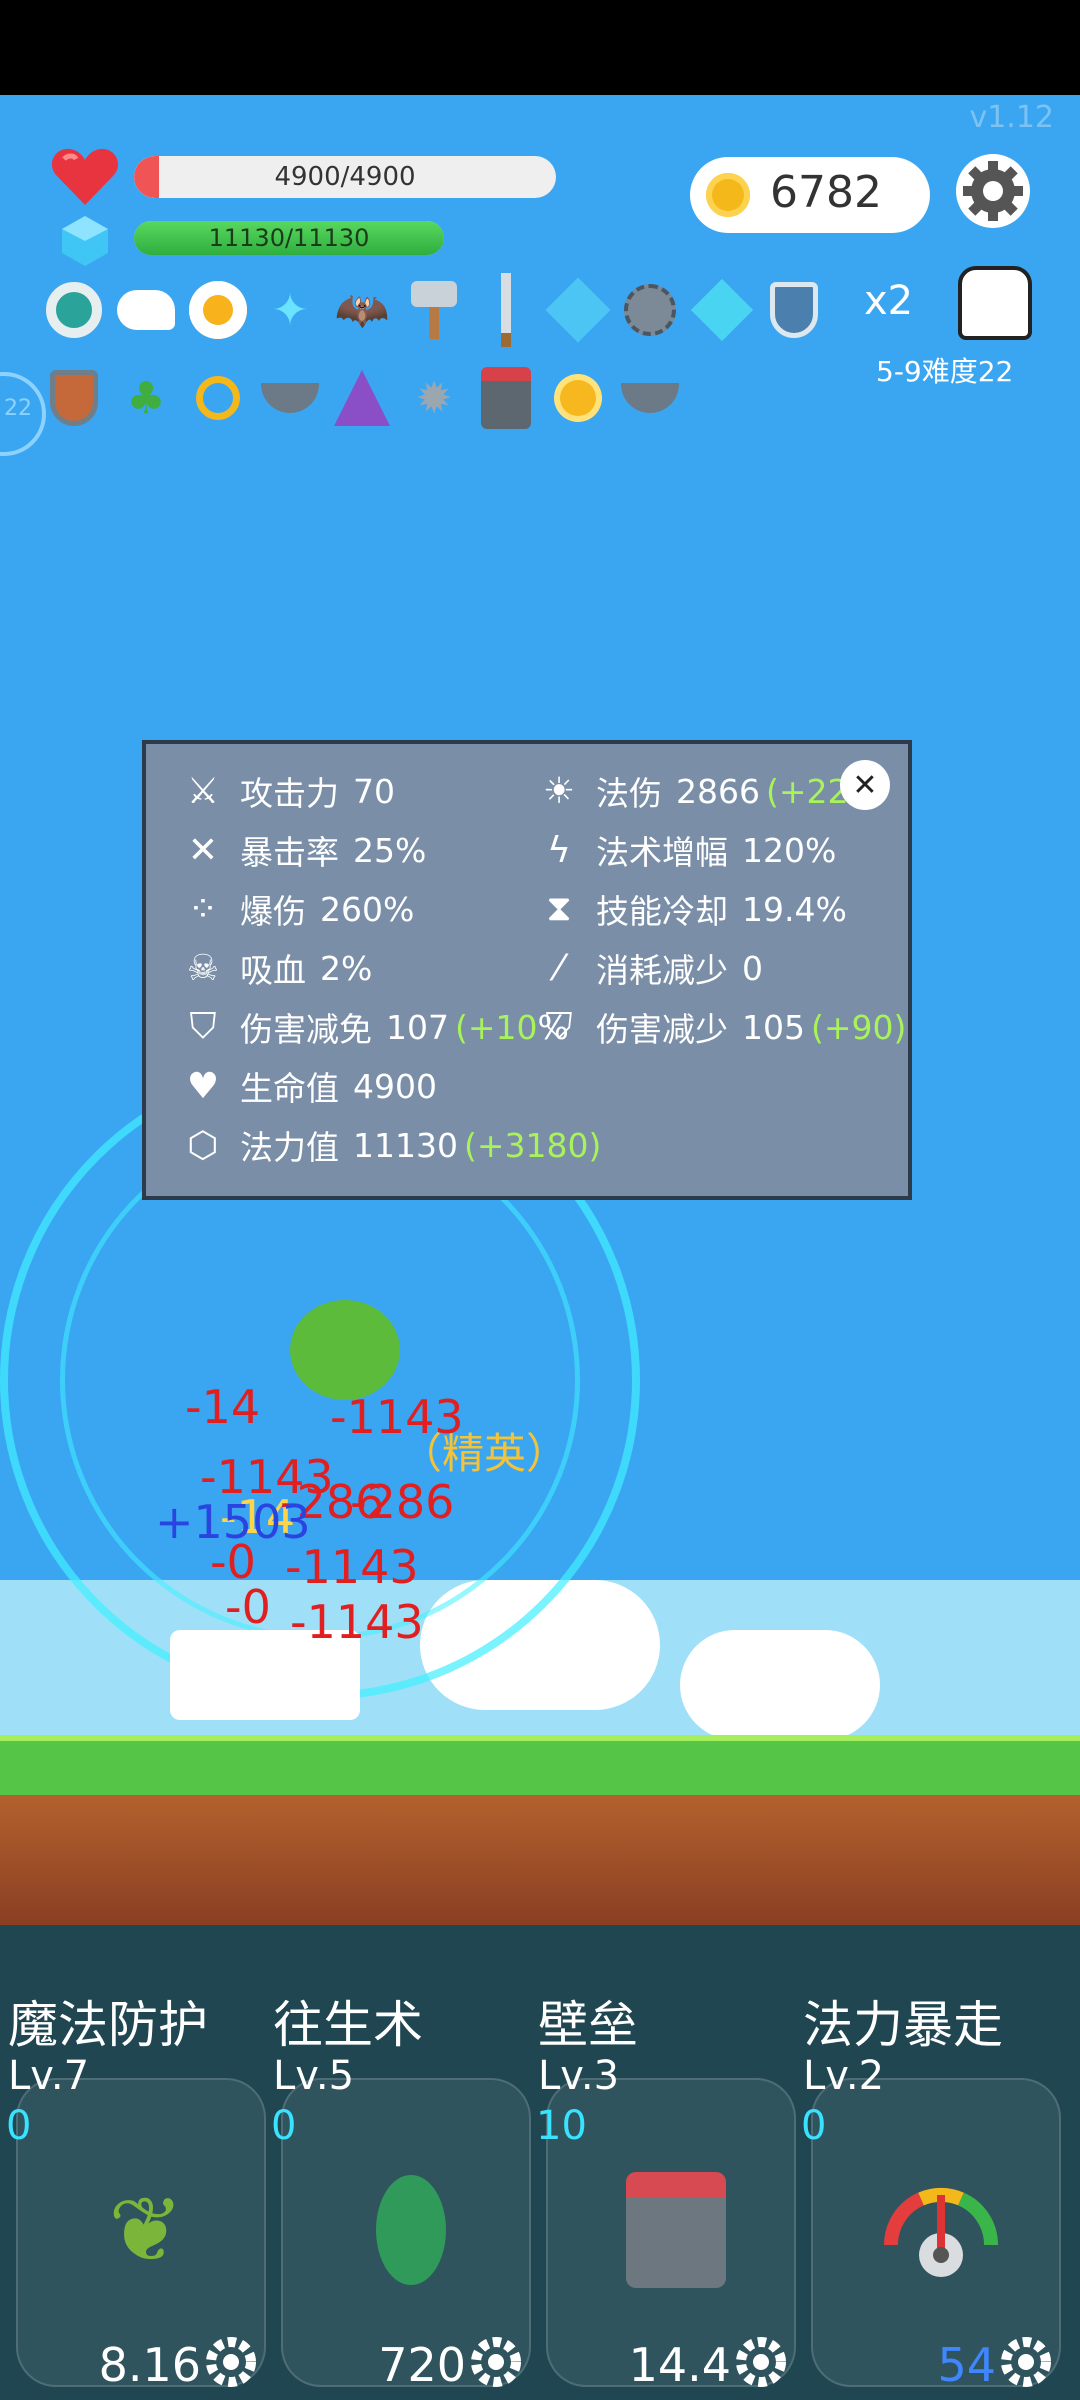 This screenshot has height=2400, width=1080. I want to click on hp-text: 4900/4900, so click(345, 177).